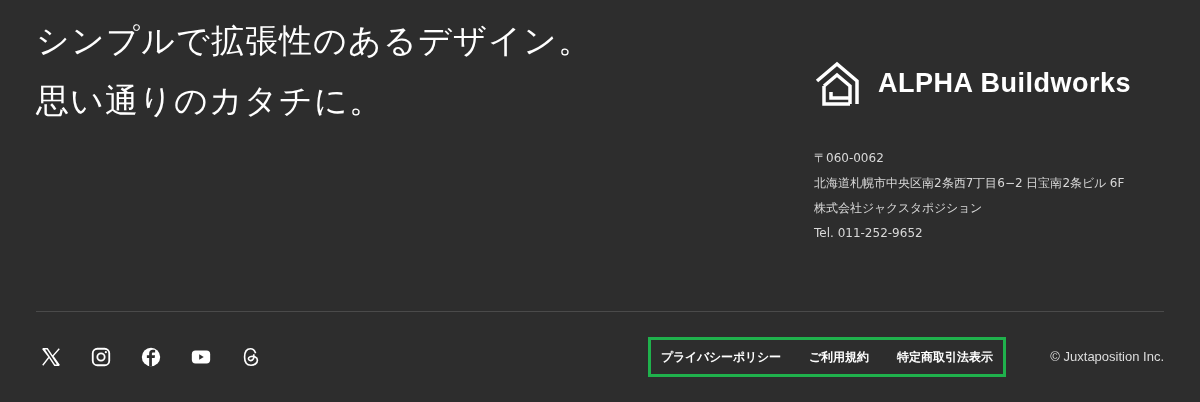 This screenshot has height=402, width=1200. I want to click on brand-name: ALPHA Buildworks, so click(1005, 83).